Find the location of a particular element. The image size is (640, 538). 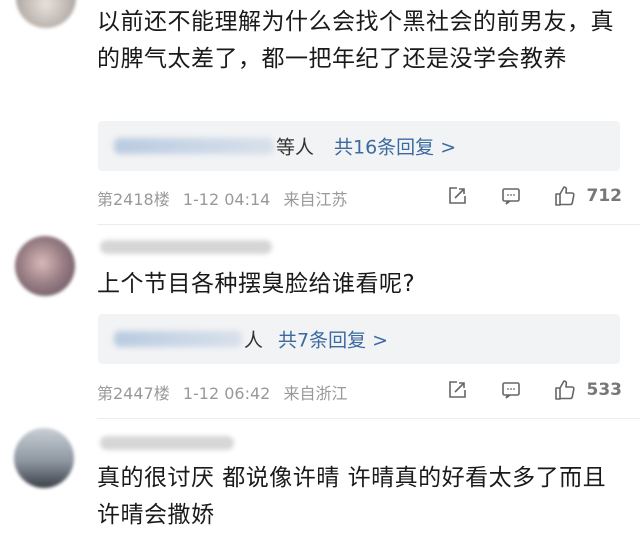

location: 来自浙江 is located at coordinates (315, 393).